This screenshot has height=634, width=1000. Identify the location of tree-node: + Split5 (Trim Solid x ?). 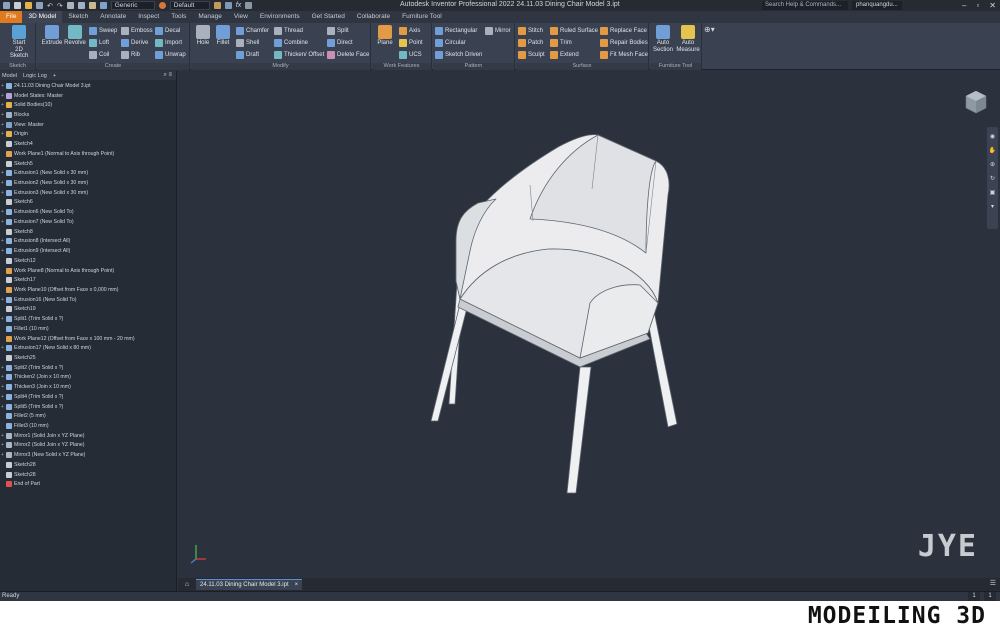
(88, 407).